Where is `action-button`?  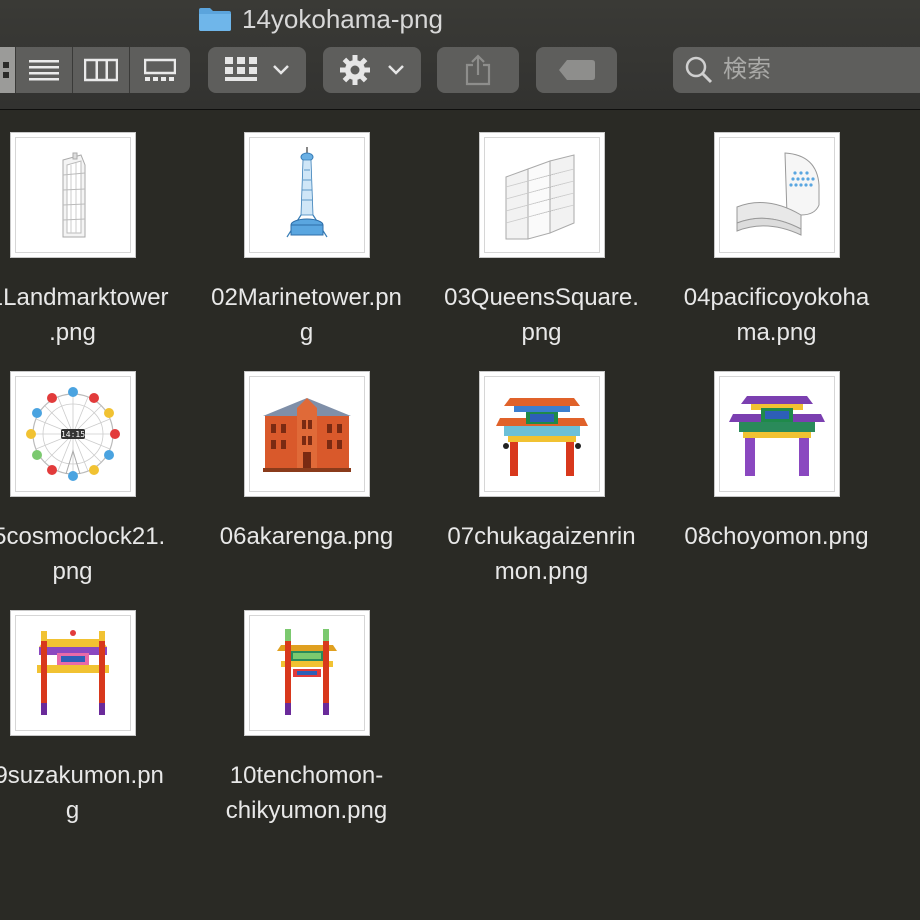 action-button is located at coordinates (372, 70).